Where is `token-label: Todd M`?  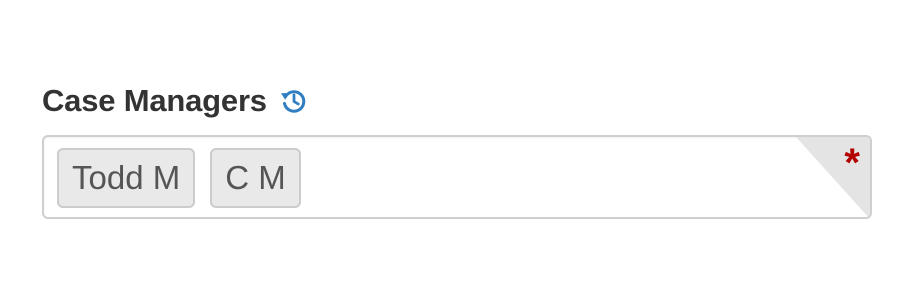 token-label: Todd M is located at coordinates (126, 177).